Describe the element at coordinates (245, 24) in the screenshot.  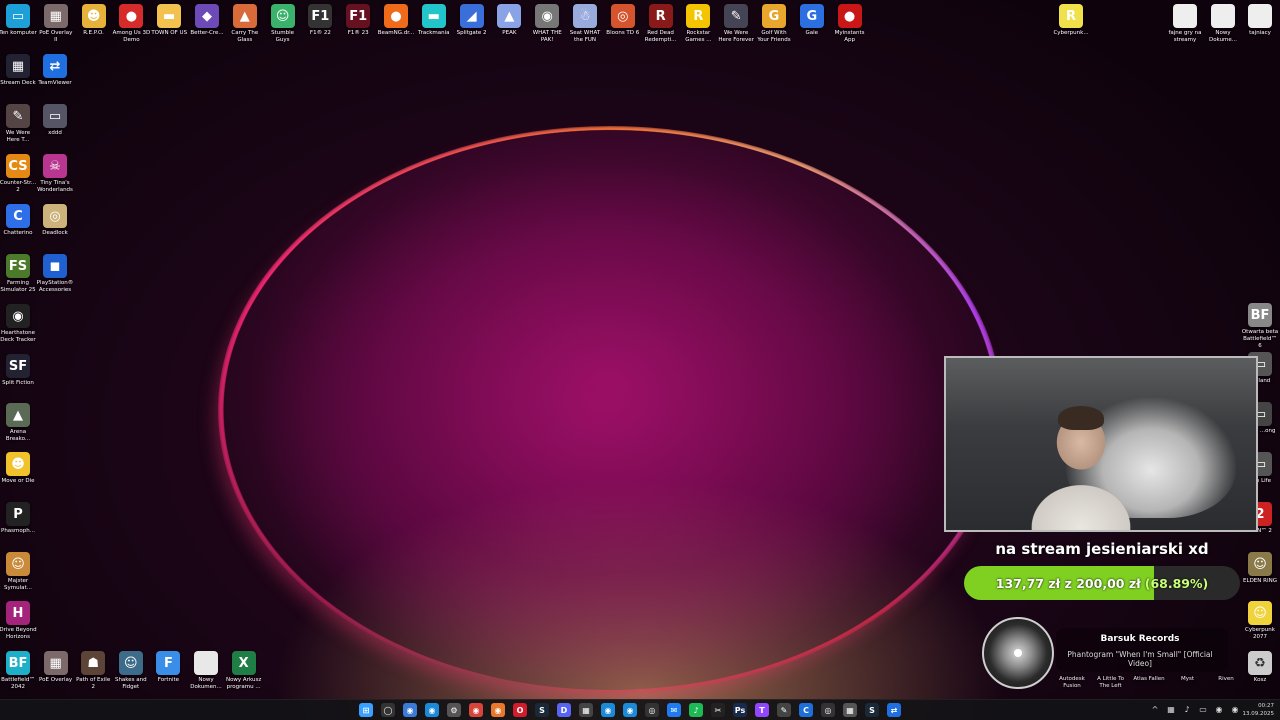
I see `desktop-shortcut: ▲ Carry The Glass` at that location.